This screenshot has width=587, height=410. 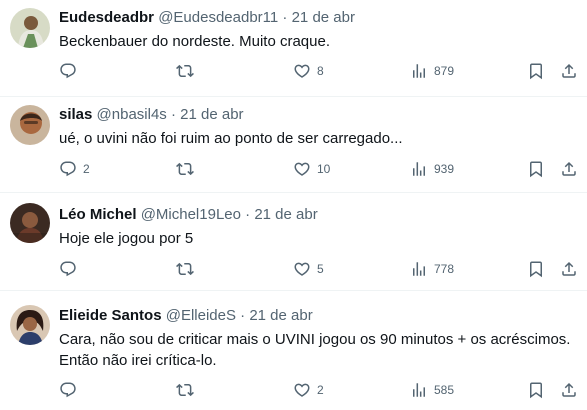 I want to click on like-button: 10, so click(x=311, y=169).